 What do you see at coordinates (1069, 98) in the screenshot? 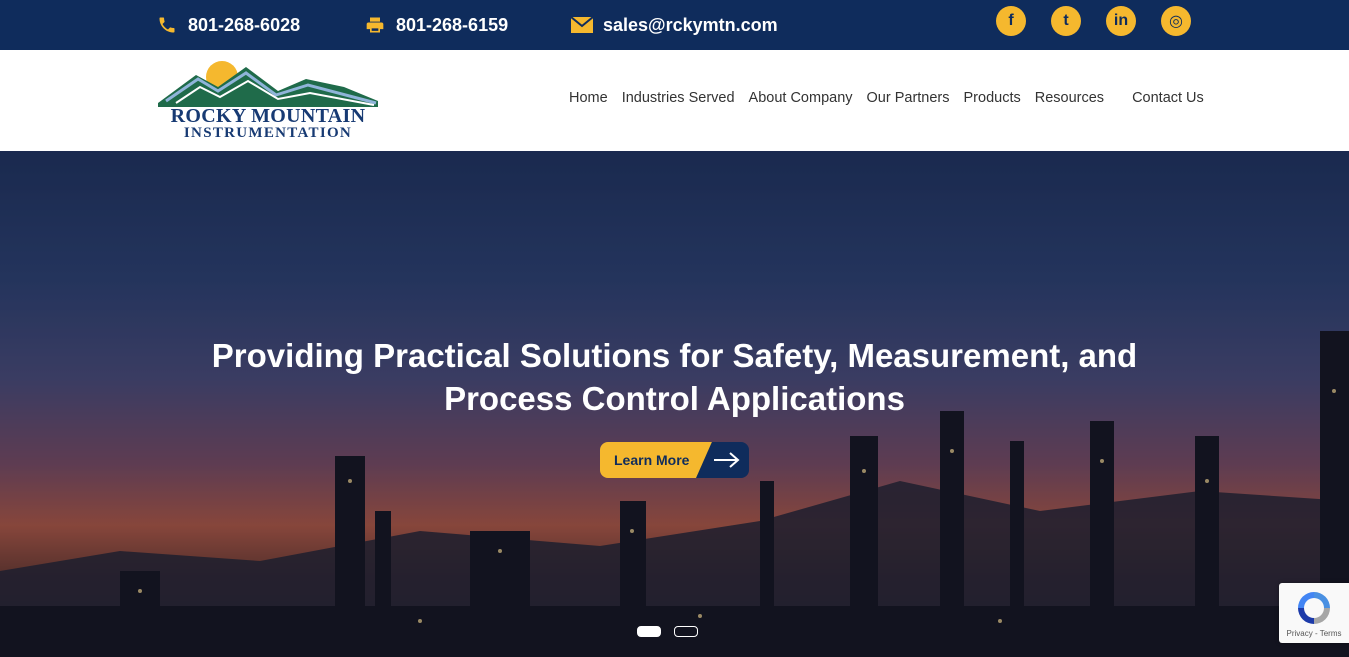
I see `nav-resources: Resources` at bounding box center [1069, 98].